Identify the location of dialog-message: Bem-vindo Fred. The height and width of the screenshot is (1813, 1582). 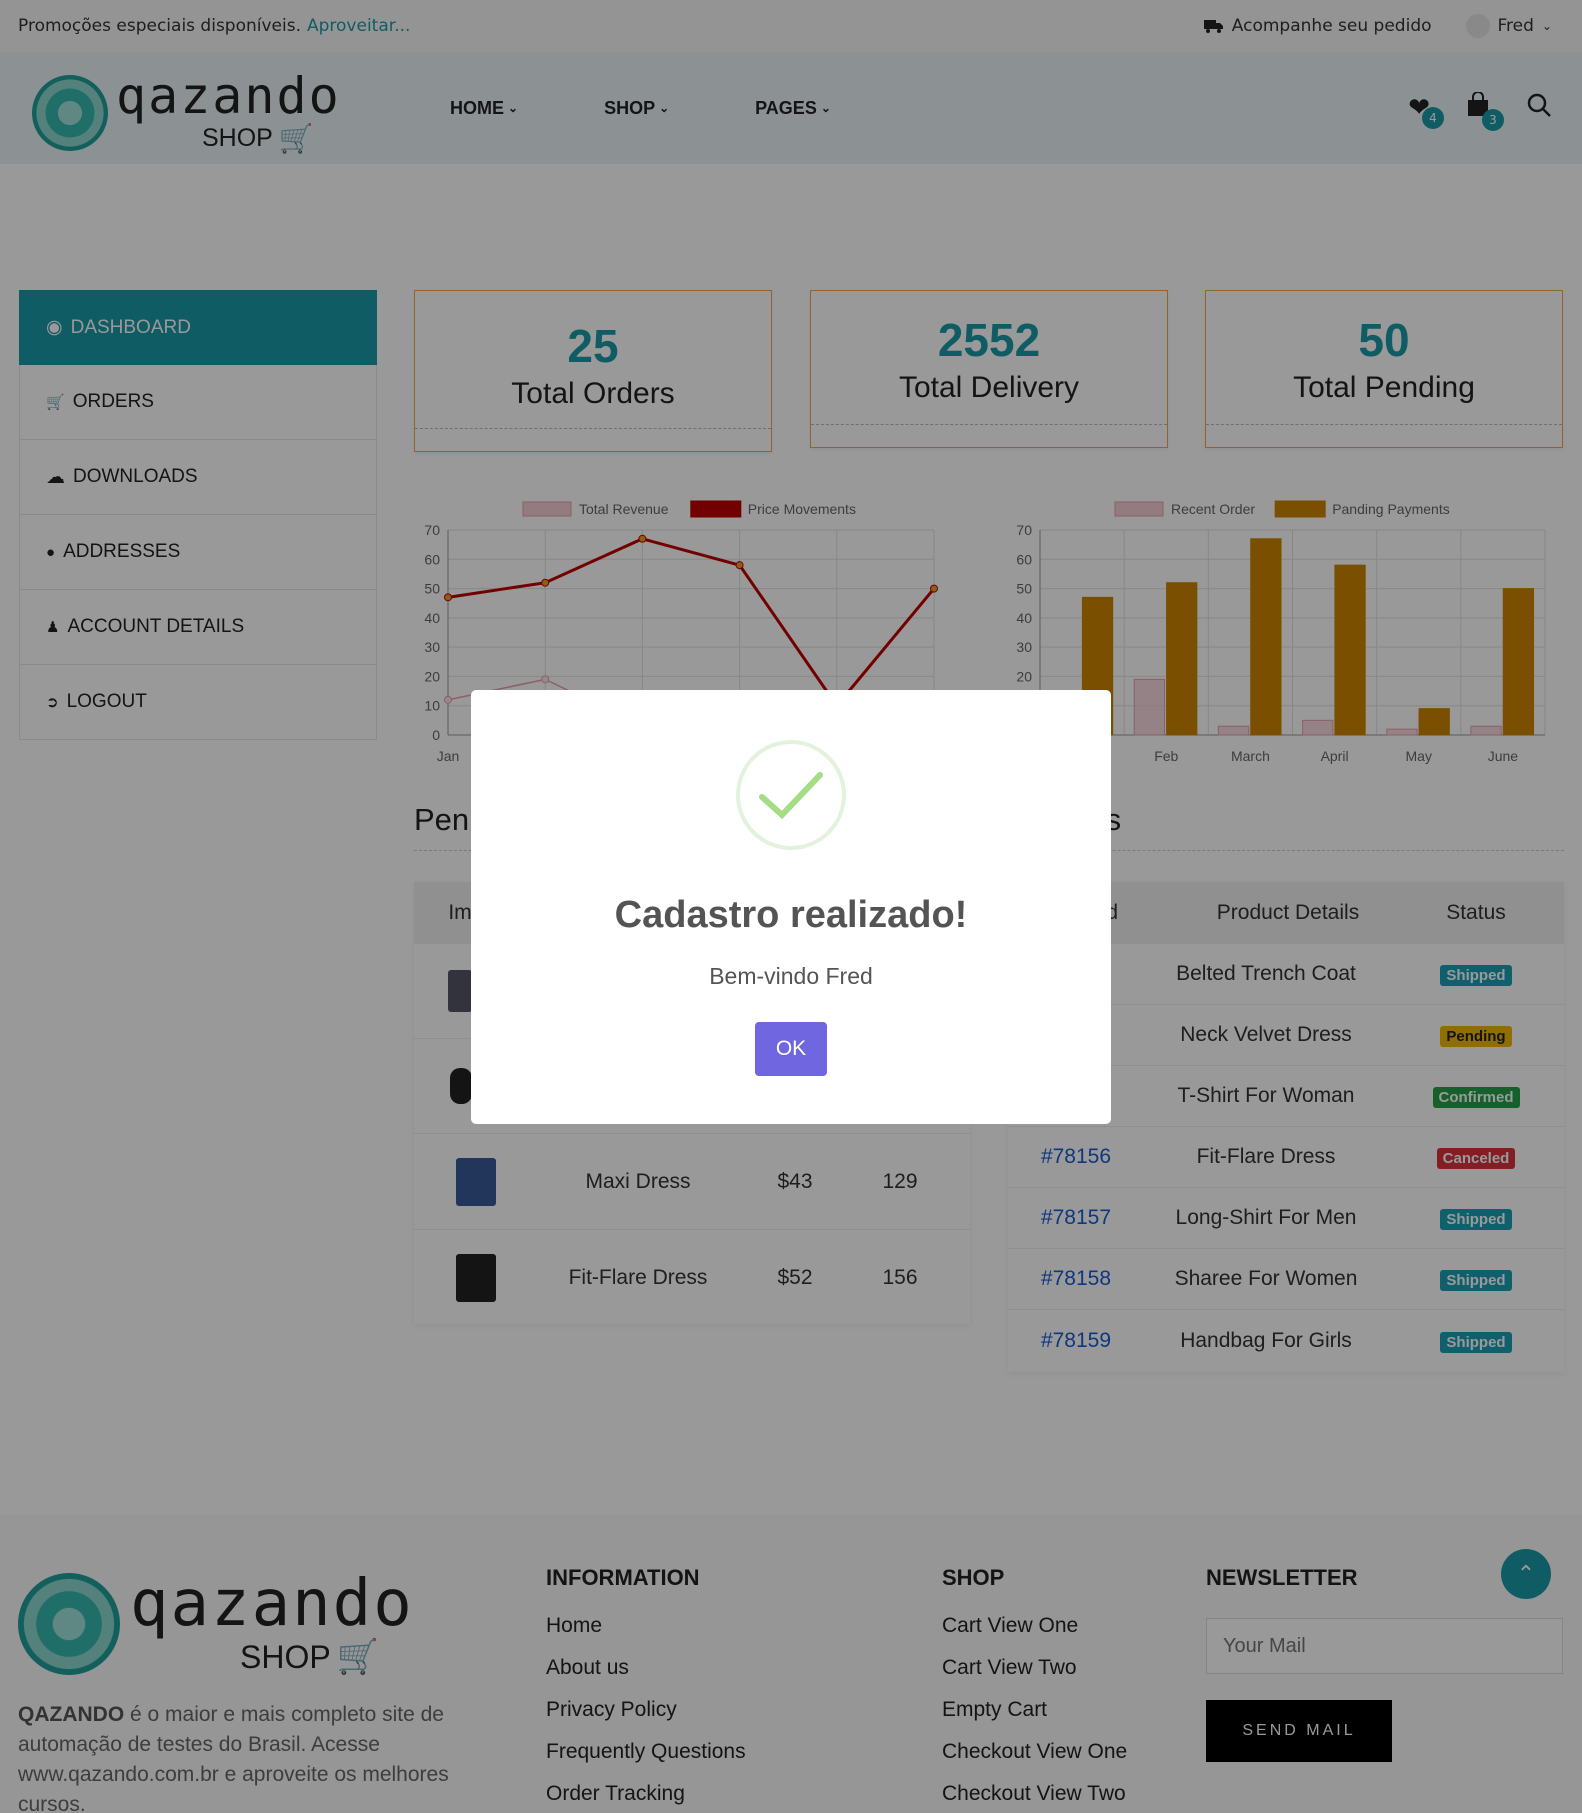
(791, 976).